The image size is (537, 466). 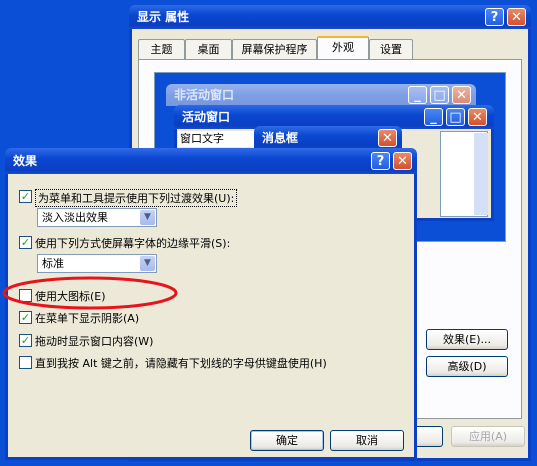 I want to click on preview-scrollbar, so click(x=481, y=174).